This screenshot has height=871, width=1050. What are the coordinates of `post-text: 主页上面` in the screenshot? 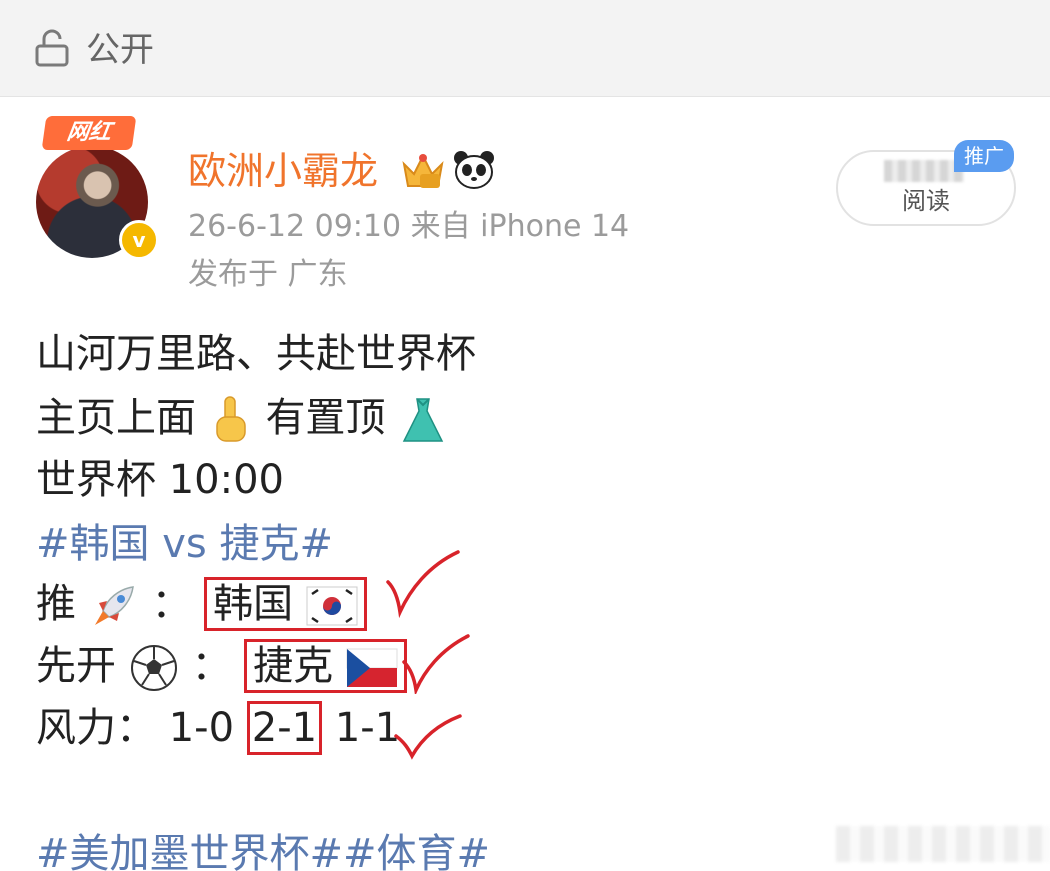 It's located at (116, 418).